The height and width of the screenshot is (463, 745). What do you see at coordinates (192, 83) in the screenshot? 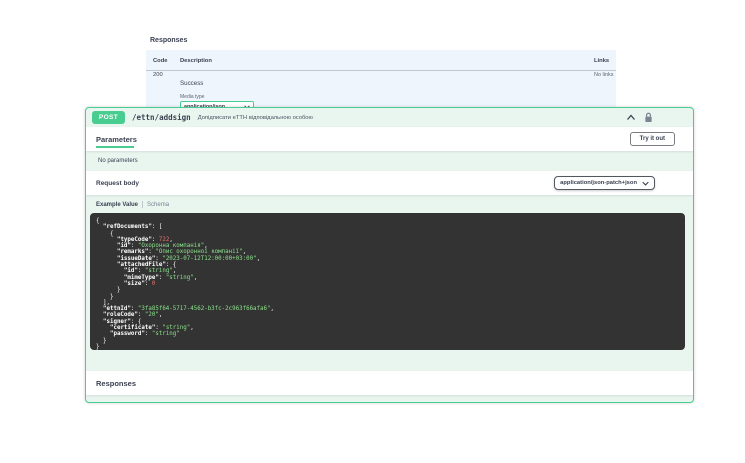
I see `response-description: Success` at bounding box center [192, 83].